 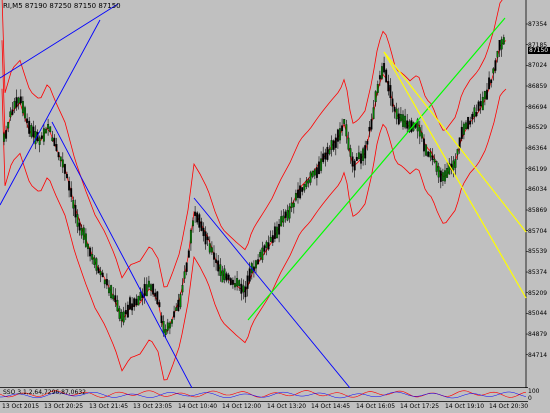 I want to click on price-label: 85044, so click(x=538, y=314).